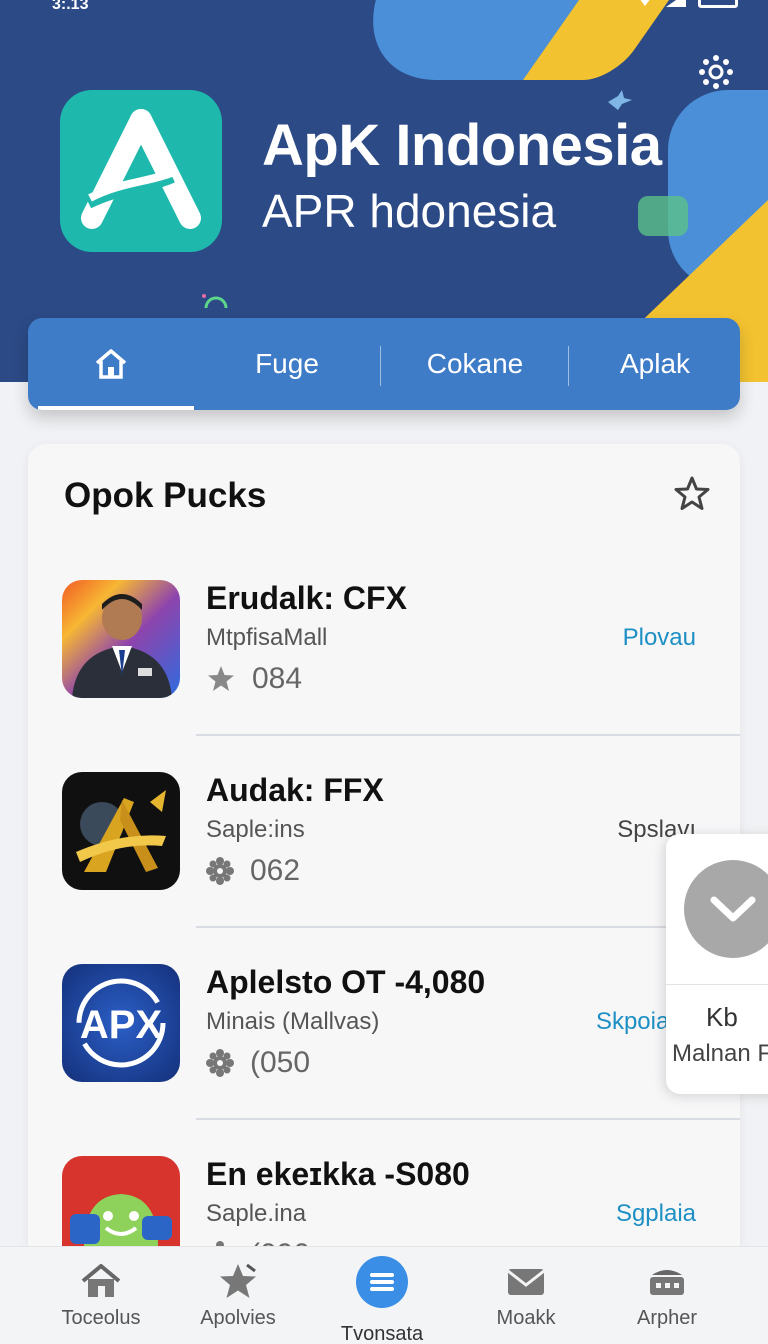 The image size is (768, 1344). What do you see at coordinates (526, 1282) in the screenshot?
I see `mail-icon` at bounding box center [526, 1282].